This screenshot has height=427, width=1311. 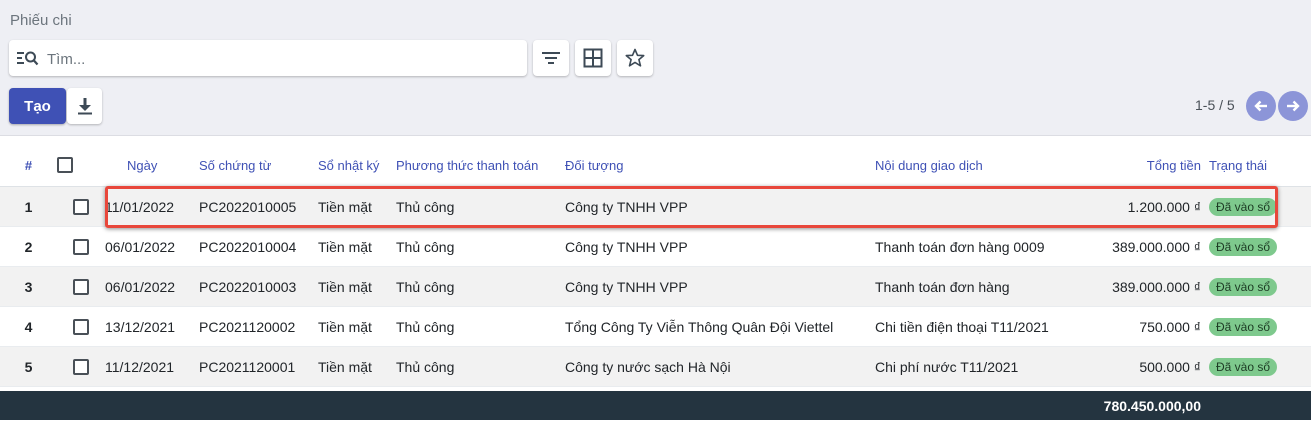 I want to click on cell-date: 13/12/2021, so click(x=152, y=326).